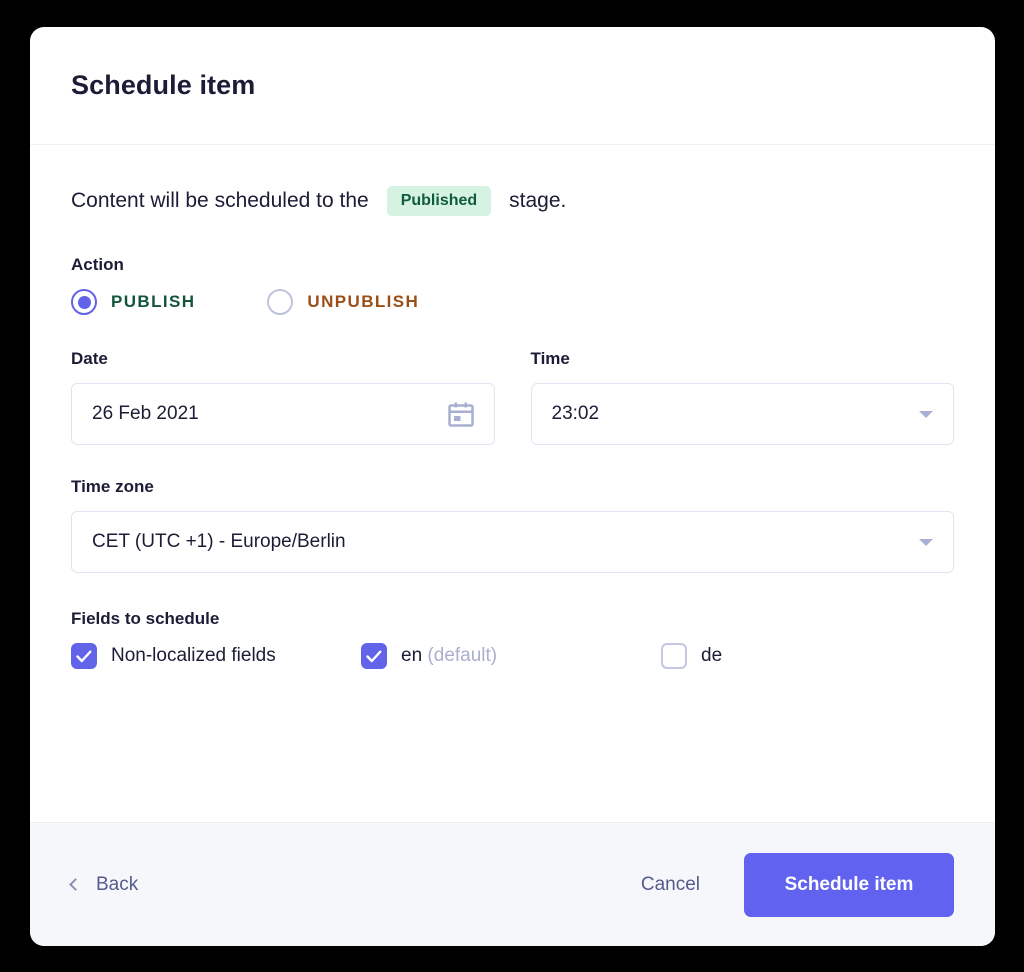 The height and width of the screenshot is (972, 1024). I want to click on radio-option-publish: PUBLISH, so click(133, 302).